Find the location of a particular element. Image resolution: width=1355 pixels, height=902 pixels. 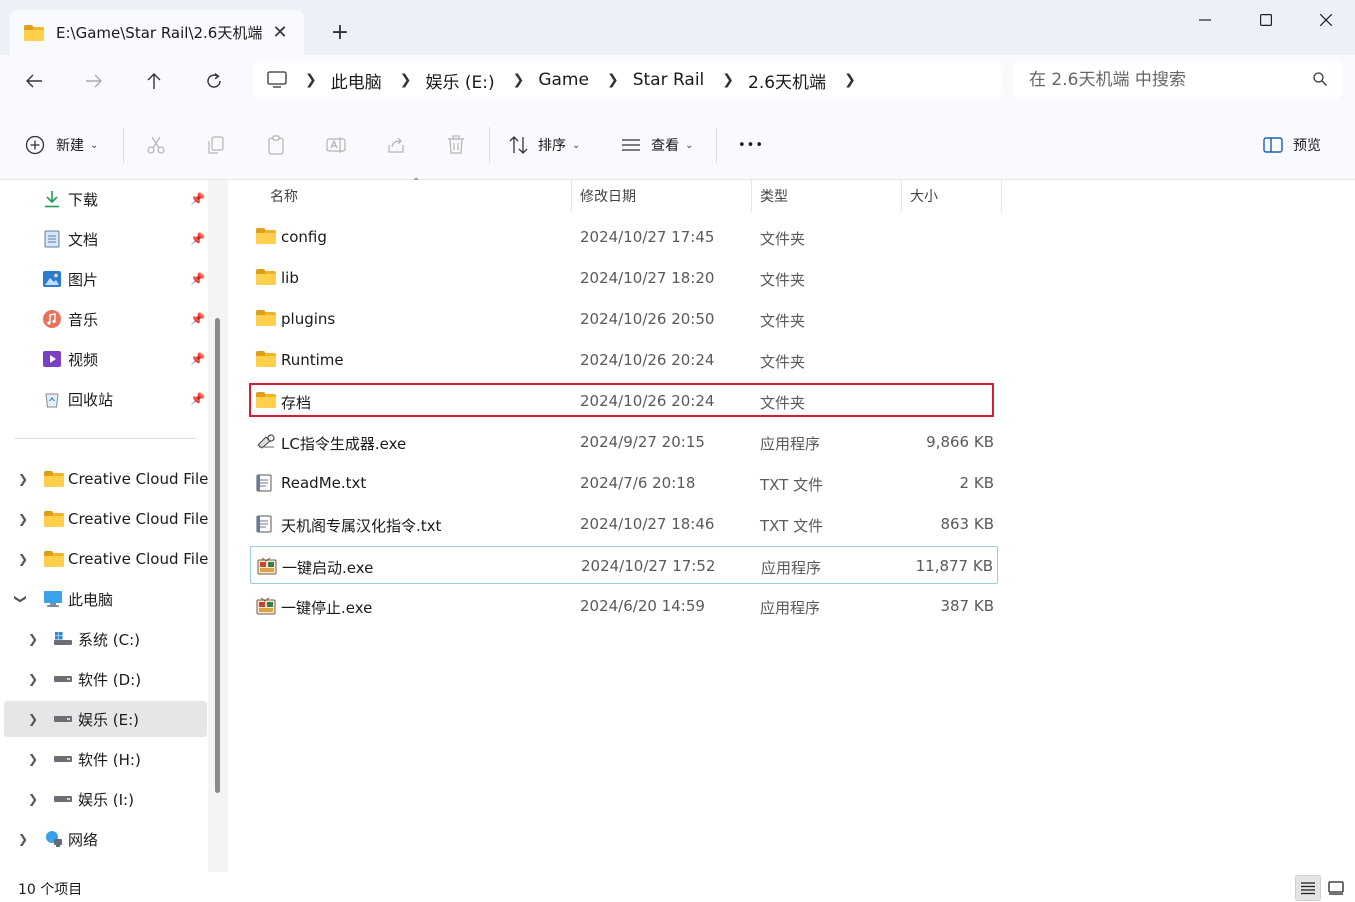

close-window-button is located at coordinates (1325, 20).